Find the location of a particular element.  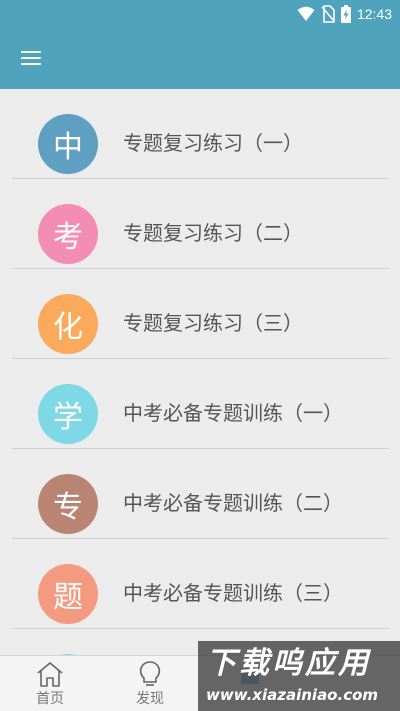

home-icon is located at coordinates (50, 674).